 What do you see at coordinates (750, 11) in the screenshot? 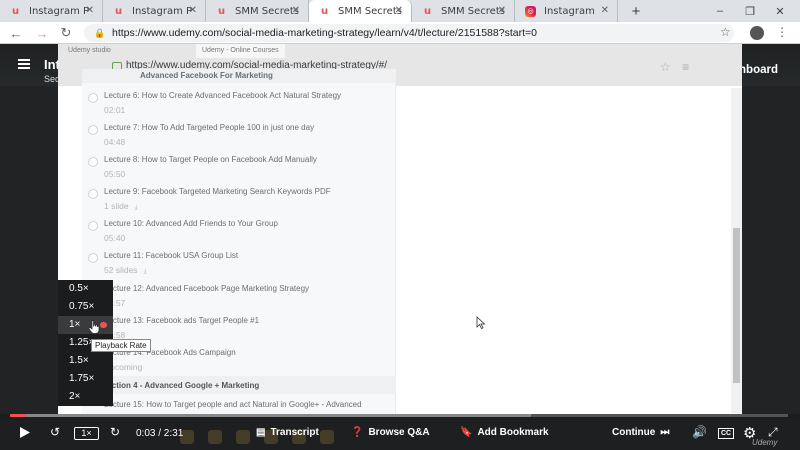
I see `restore-button: ❐` at bounding box center [750, 11].